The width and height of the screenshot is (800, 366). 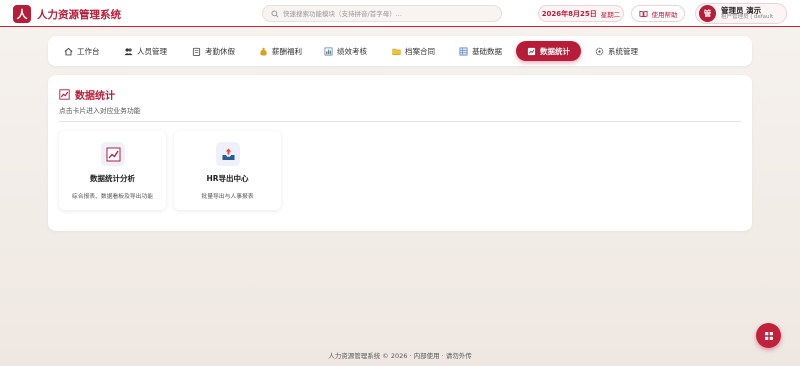 What do you see at coordinates (228, 154) in the screenshot?
I see `outbox-icon` at bounding box center [228, 154].